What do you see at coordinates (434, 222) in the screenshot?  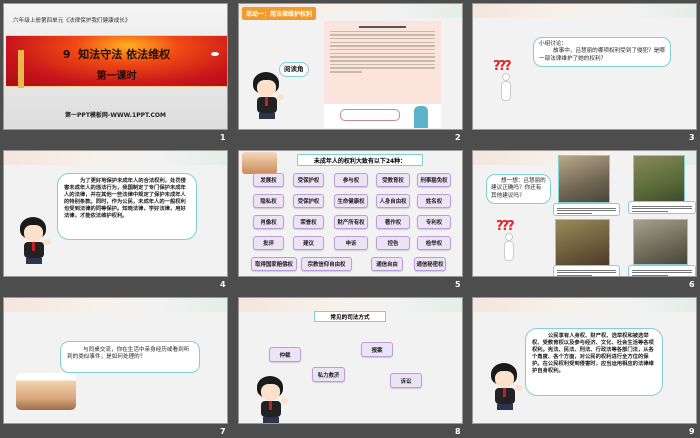 I see `right-tag: 专利权` at bounding box center [434, 222].